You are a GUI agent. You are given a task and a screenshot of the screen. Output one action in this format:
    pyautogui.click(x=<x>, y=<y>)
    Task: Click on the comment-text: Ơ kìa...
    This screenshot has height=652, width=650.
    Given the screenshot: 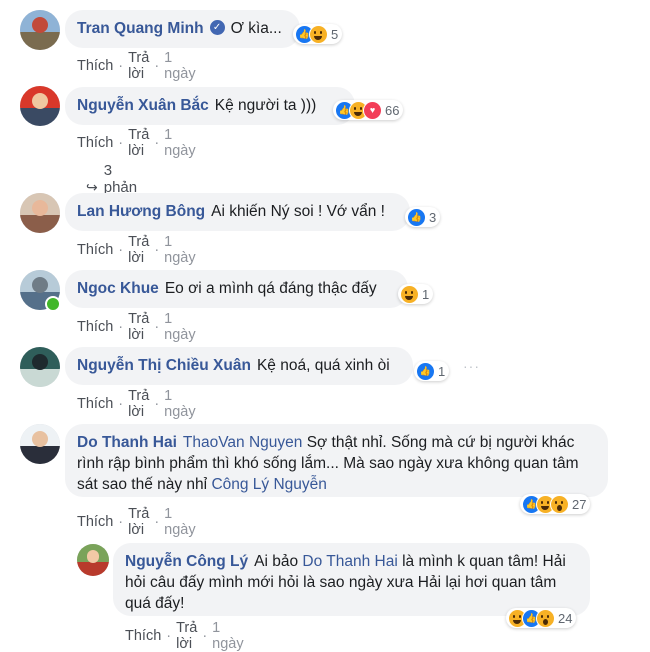 What is the action you would take?
    pyautogui.click(x=256, y=28)
    